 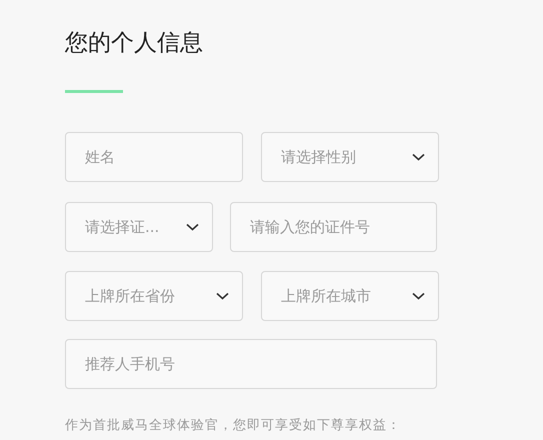 What do you see at coordinates (350, 157) in the screenshot?
I see `select-field: 请选择性别` at bounding box center [350, 157].